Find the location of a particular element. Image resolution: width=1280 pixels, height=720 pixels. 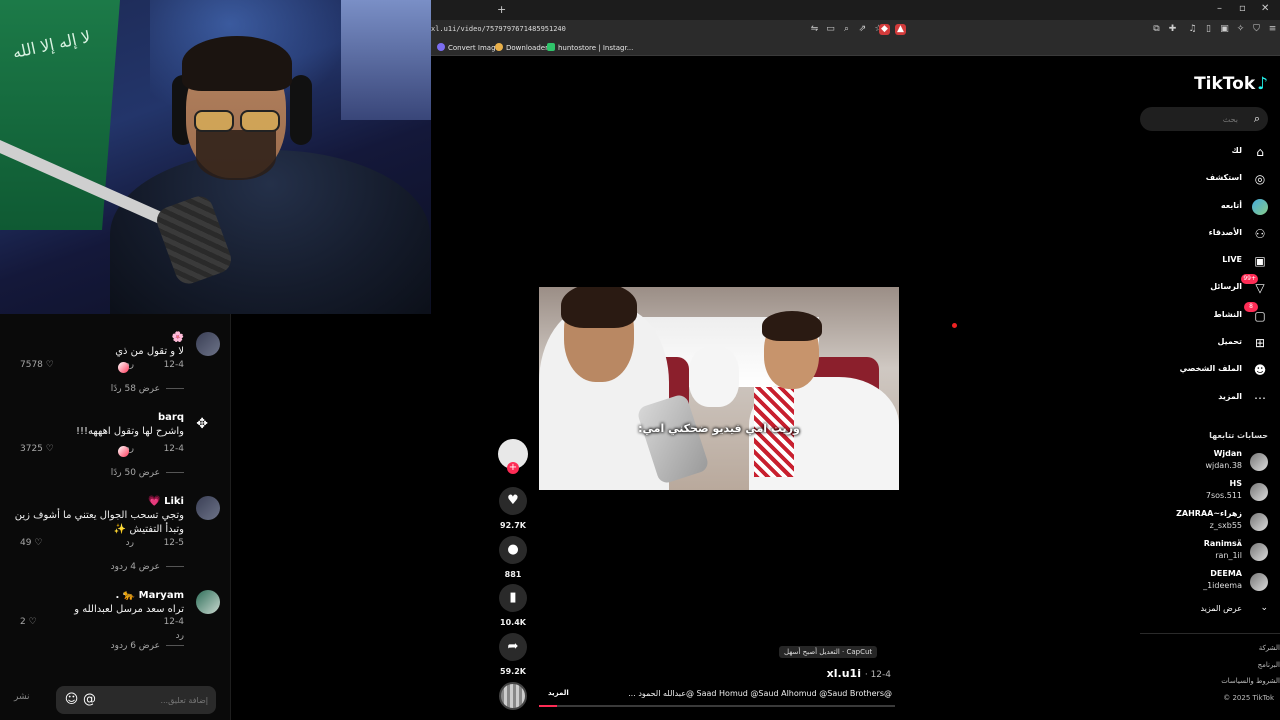

comment-like: 7578 ♡ is located at coordinates (37, 365).